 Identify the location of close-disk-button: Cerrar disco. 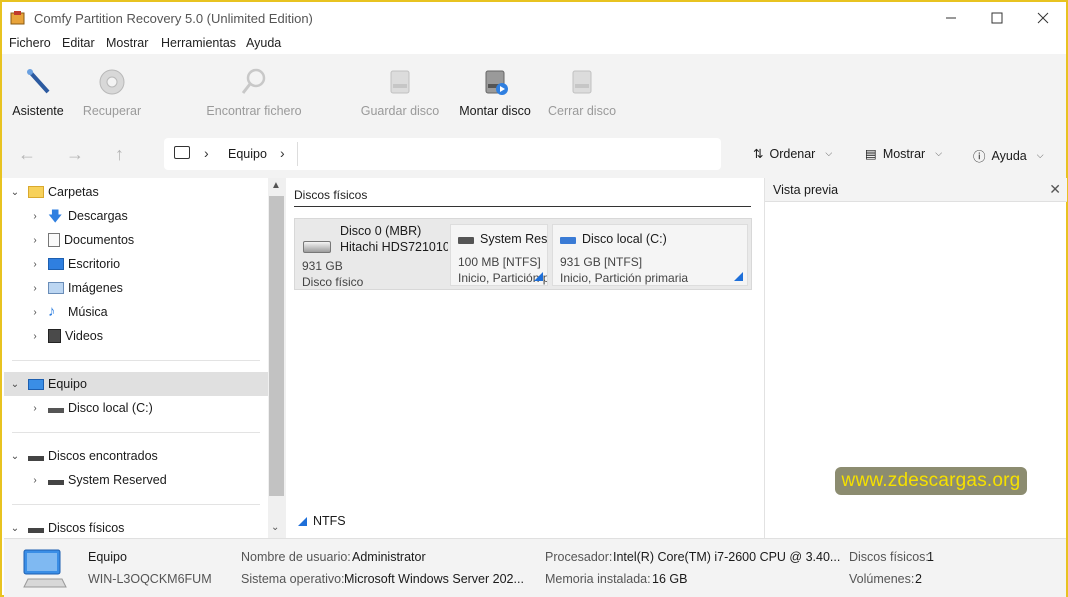
(582, 96).